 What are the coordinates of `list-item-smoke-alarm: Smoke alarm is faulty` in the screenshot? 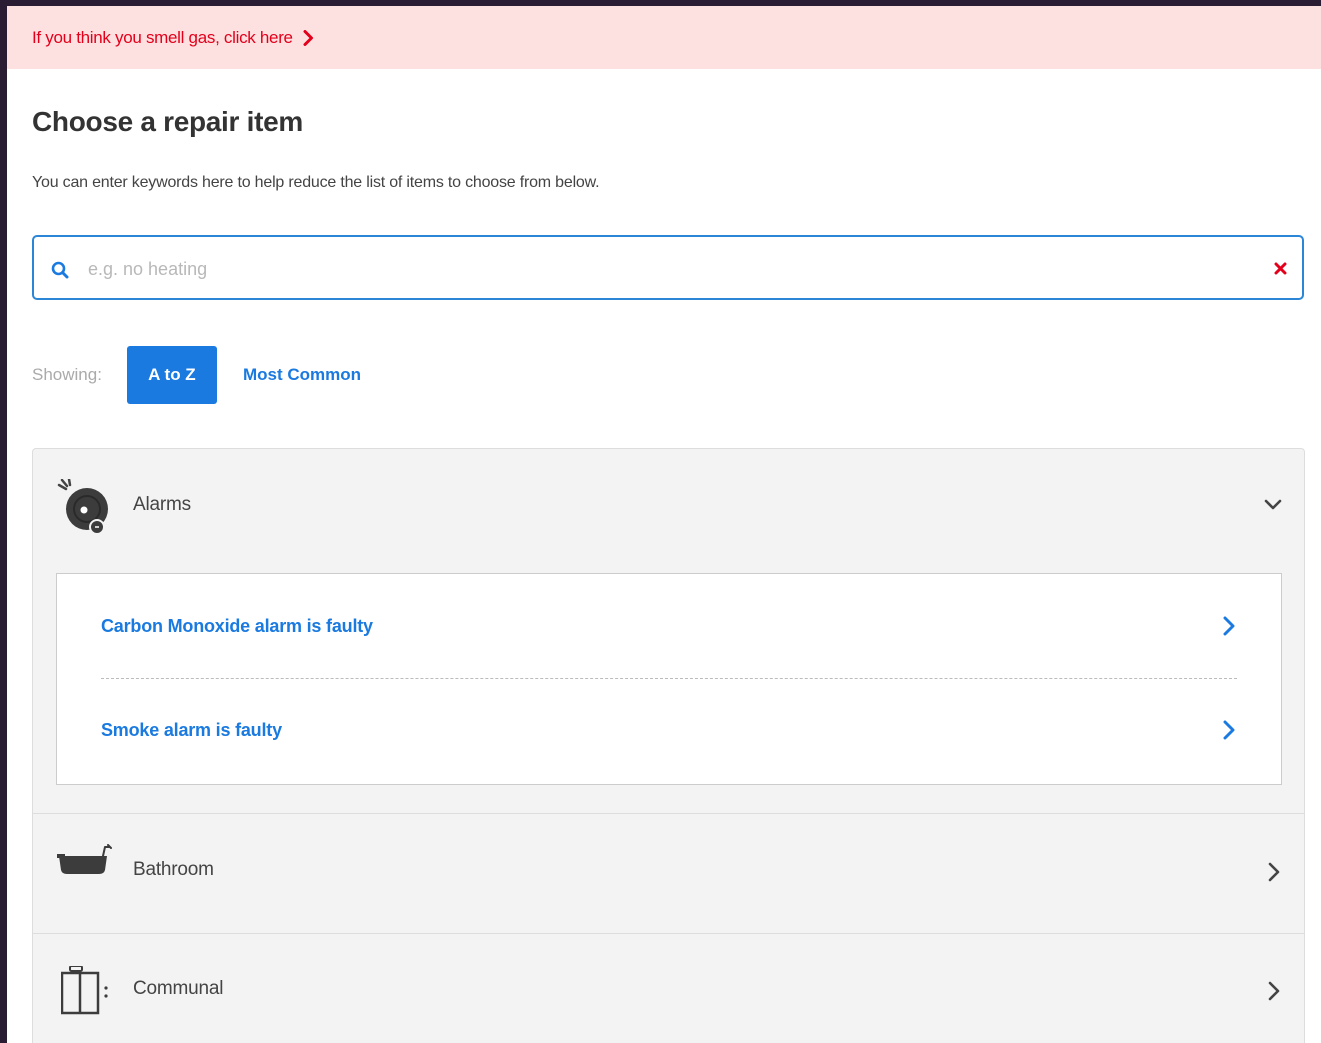 It's located at (669, 730).